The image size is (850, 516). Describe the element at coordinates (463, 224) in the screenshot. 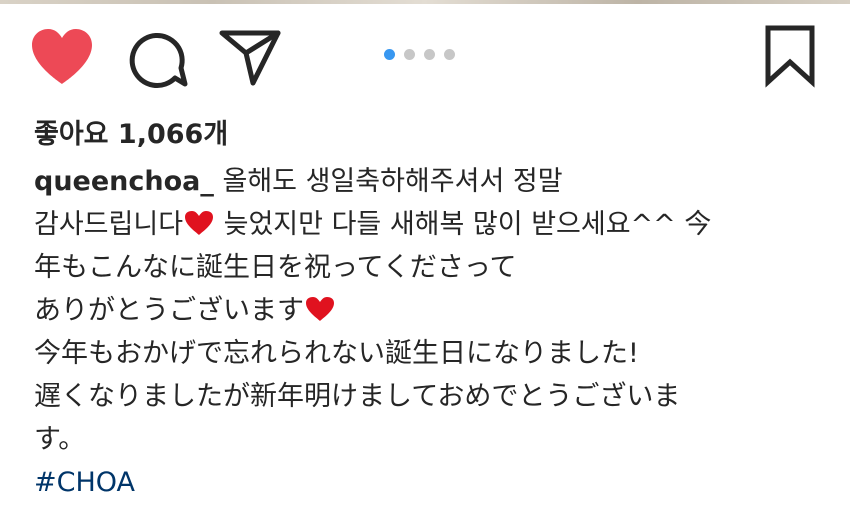

I see `caption-text: 늦었지만 다들 새해복 많이 받으세요^^ 今` at that location.